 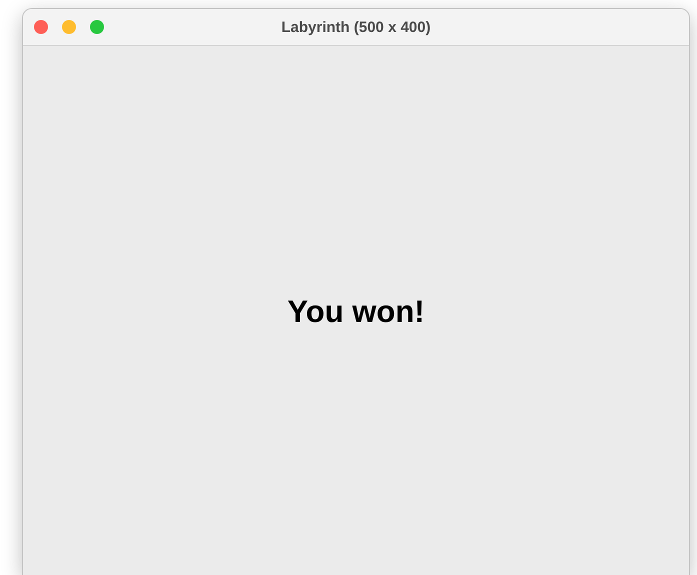 What do you see at coordinates (97, 27) in the screenshot?
I see `zoom-button` at bounding box center [97, 27].